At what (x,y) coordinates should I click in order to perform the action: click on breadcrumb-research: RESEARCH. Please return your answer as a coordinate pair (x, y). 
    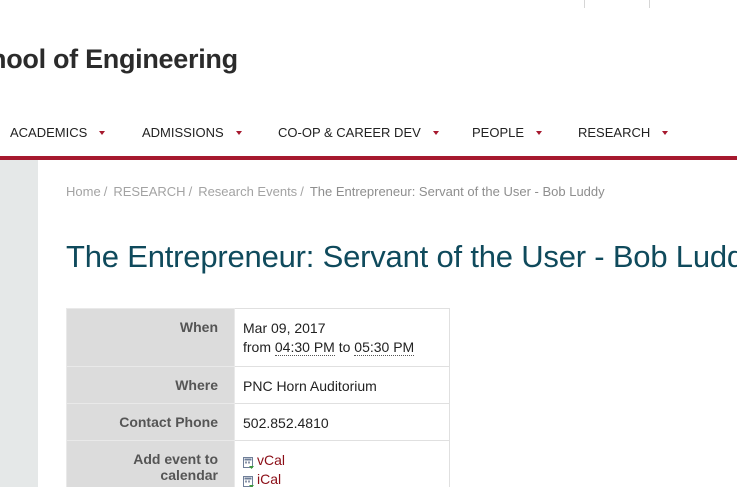
    Looking at the image, I should click on (149, 191).